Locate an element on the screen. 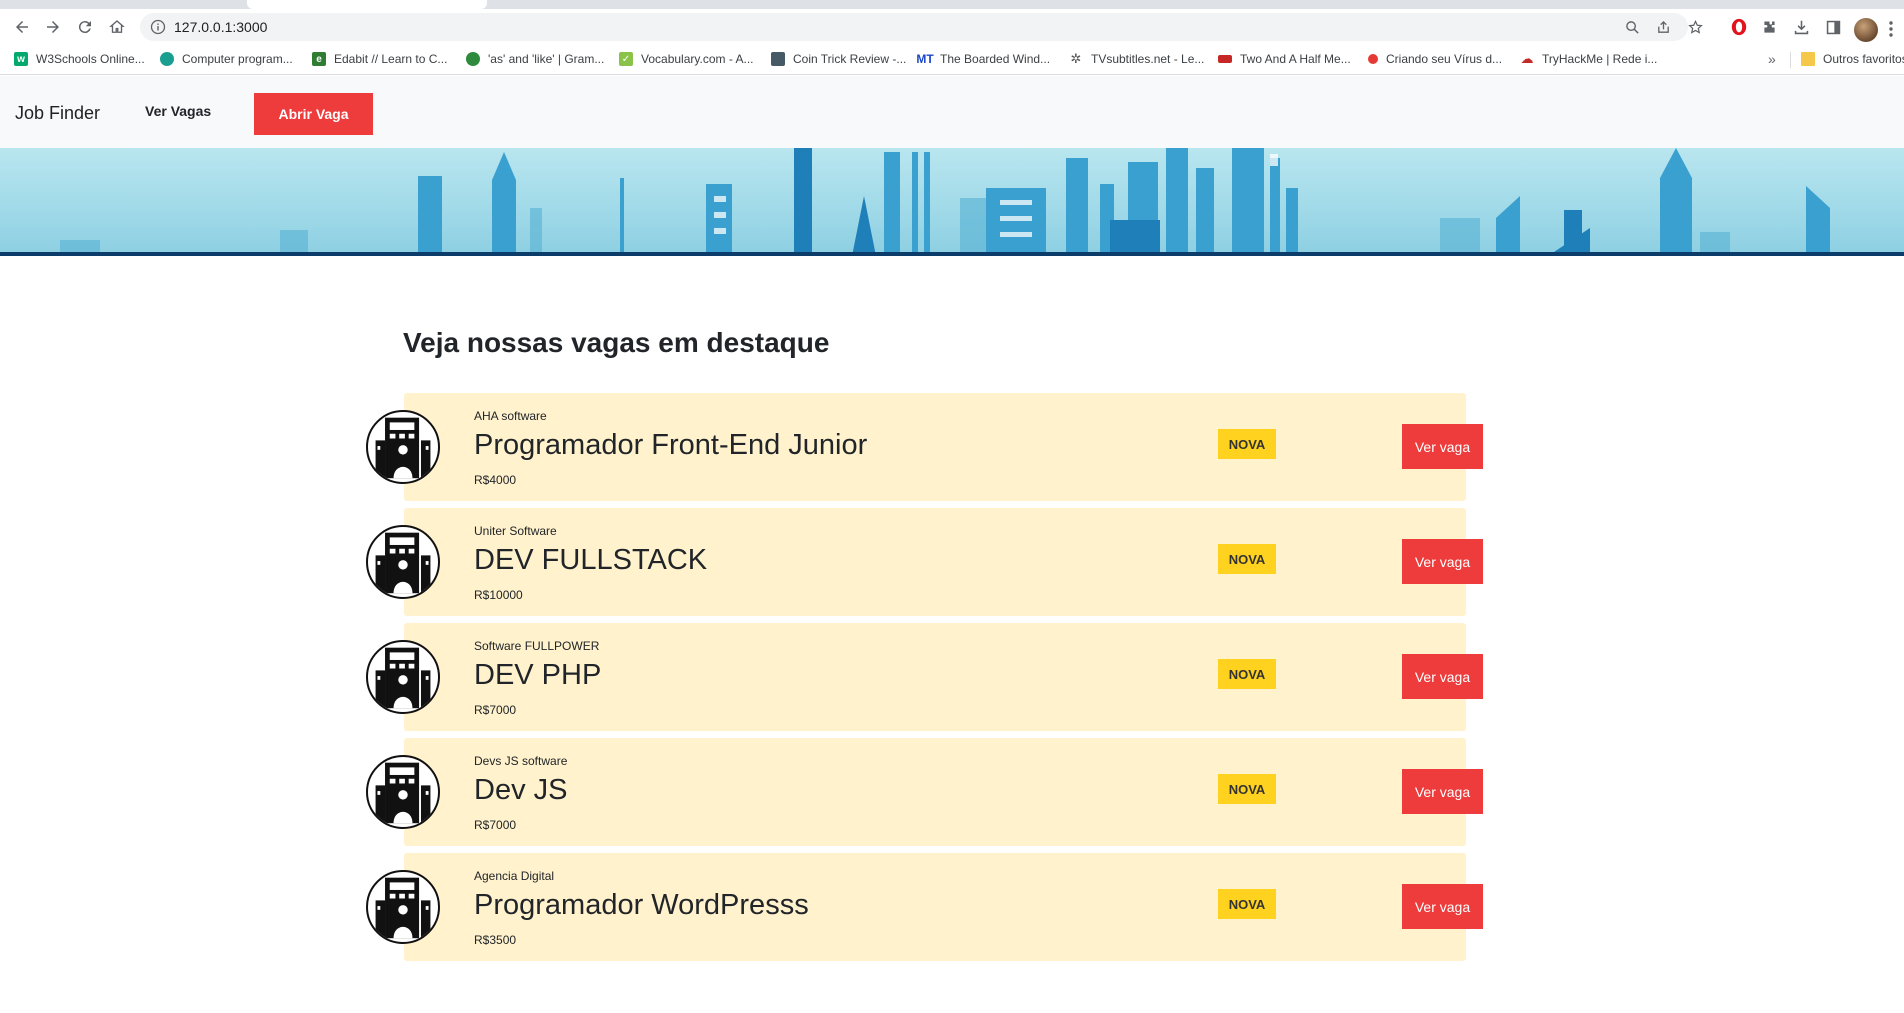  coin-icon is located at coordinates (778, 59).